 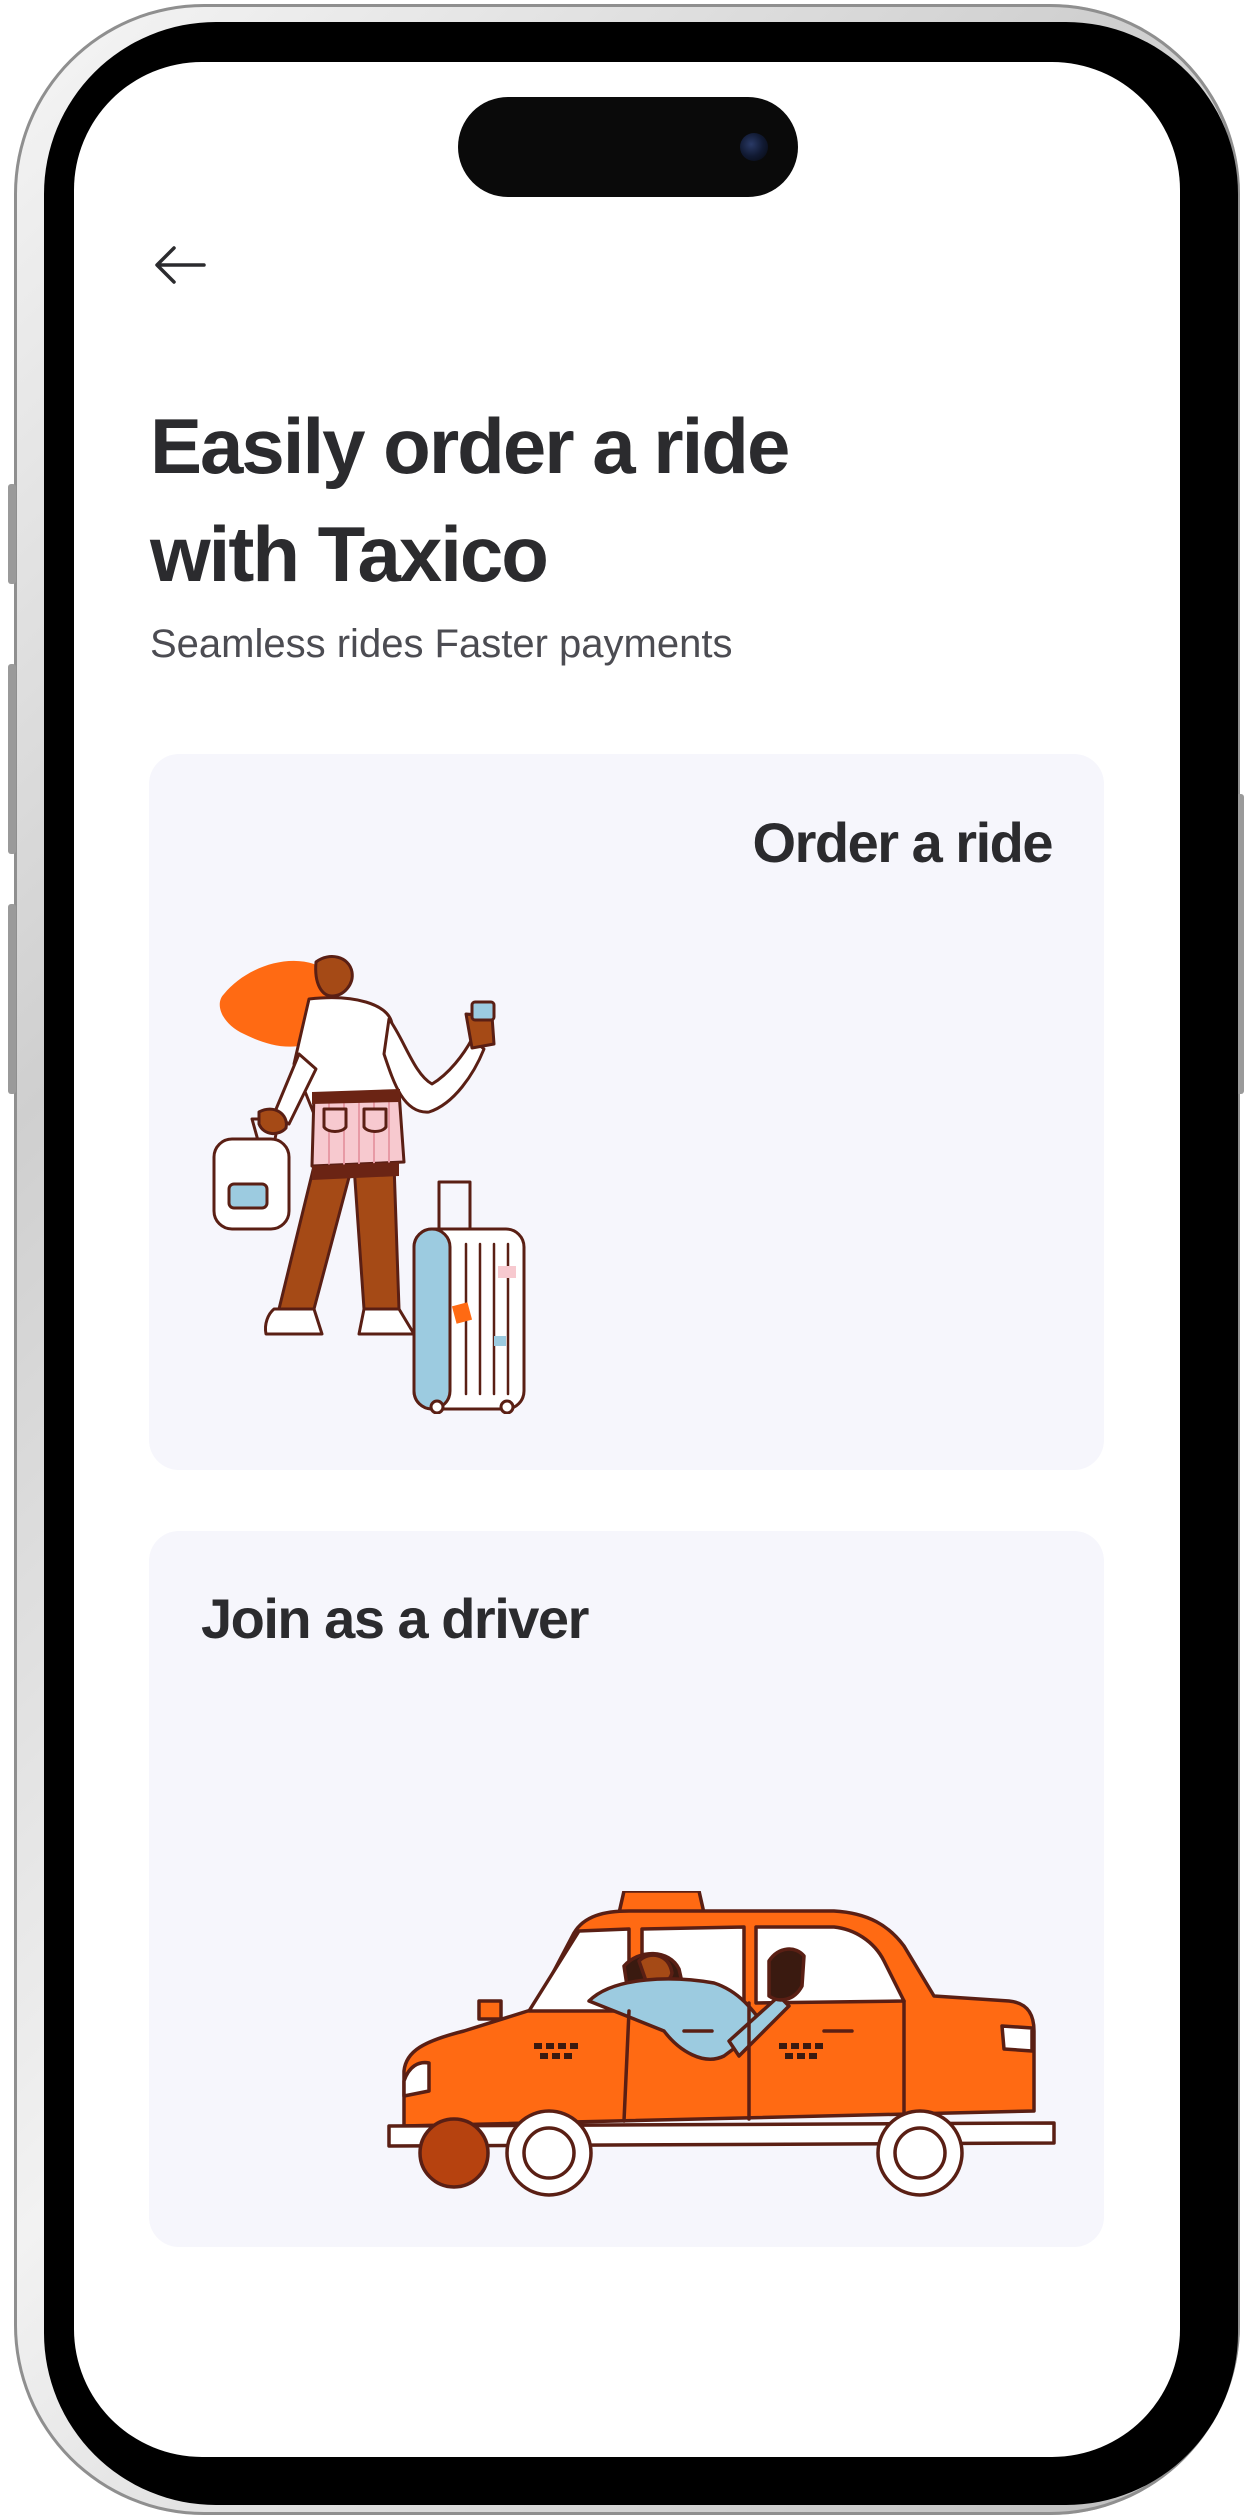 I want to click on order-ride-label: Order a ride, so click(x=903, y=842).